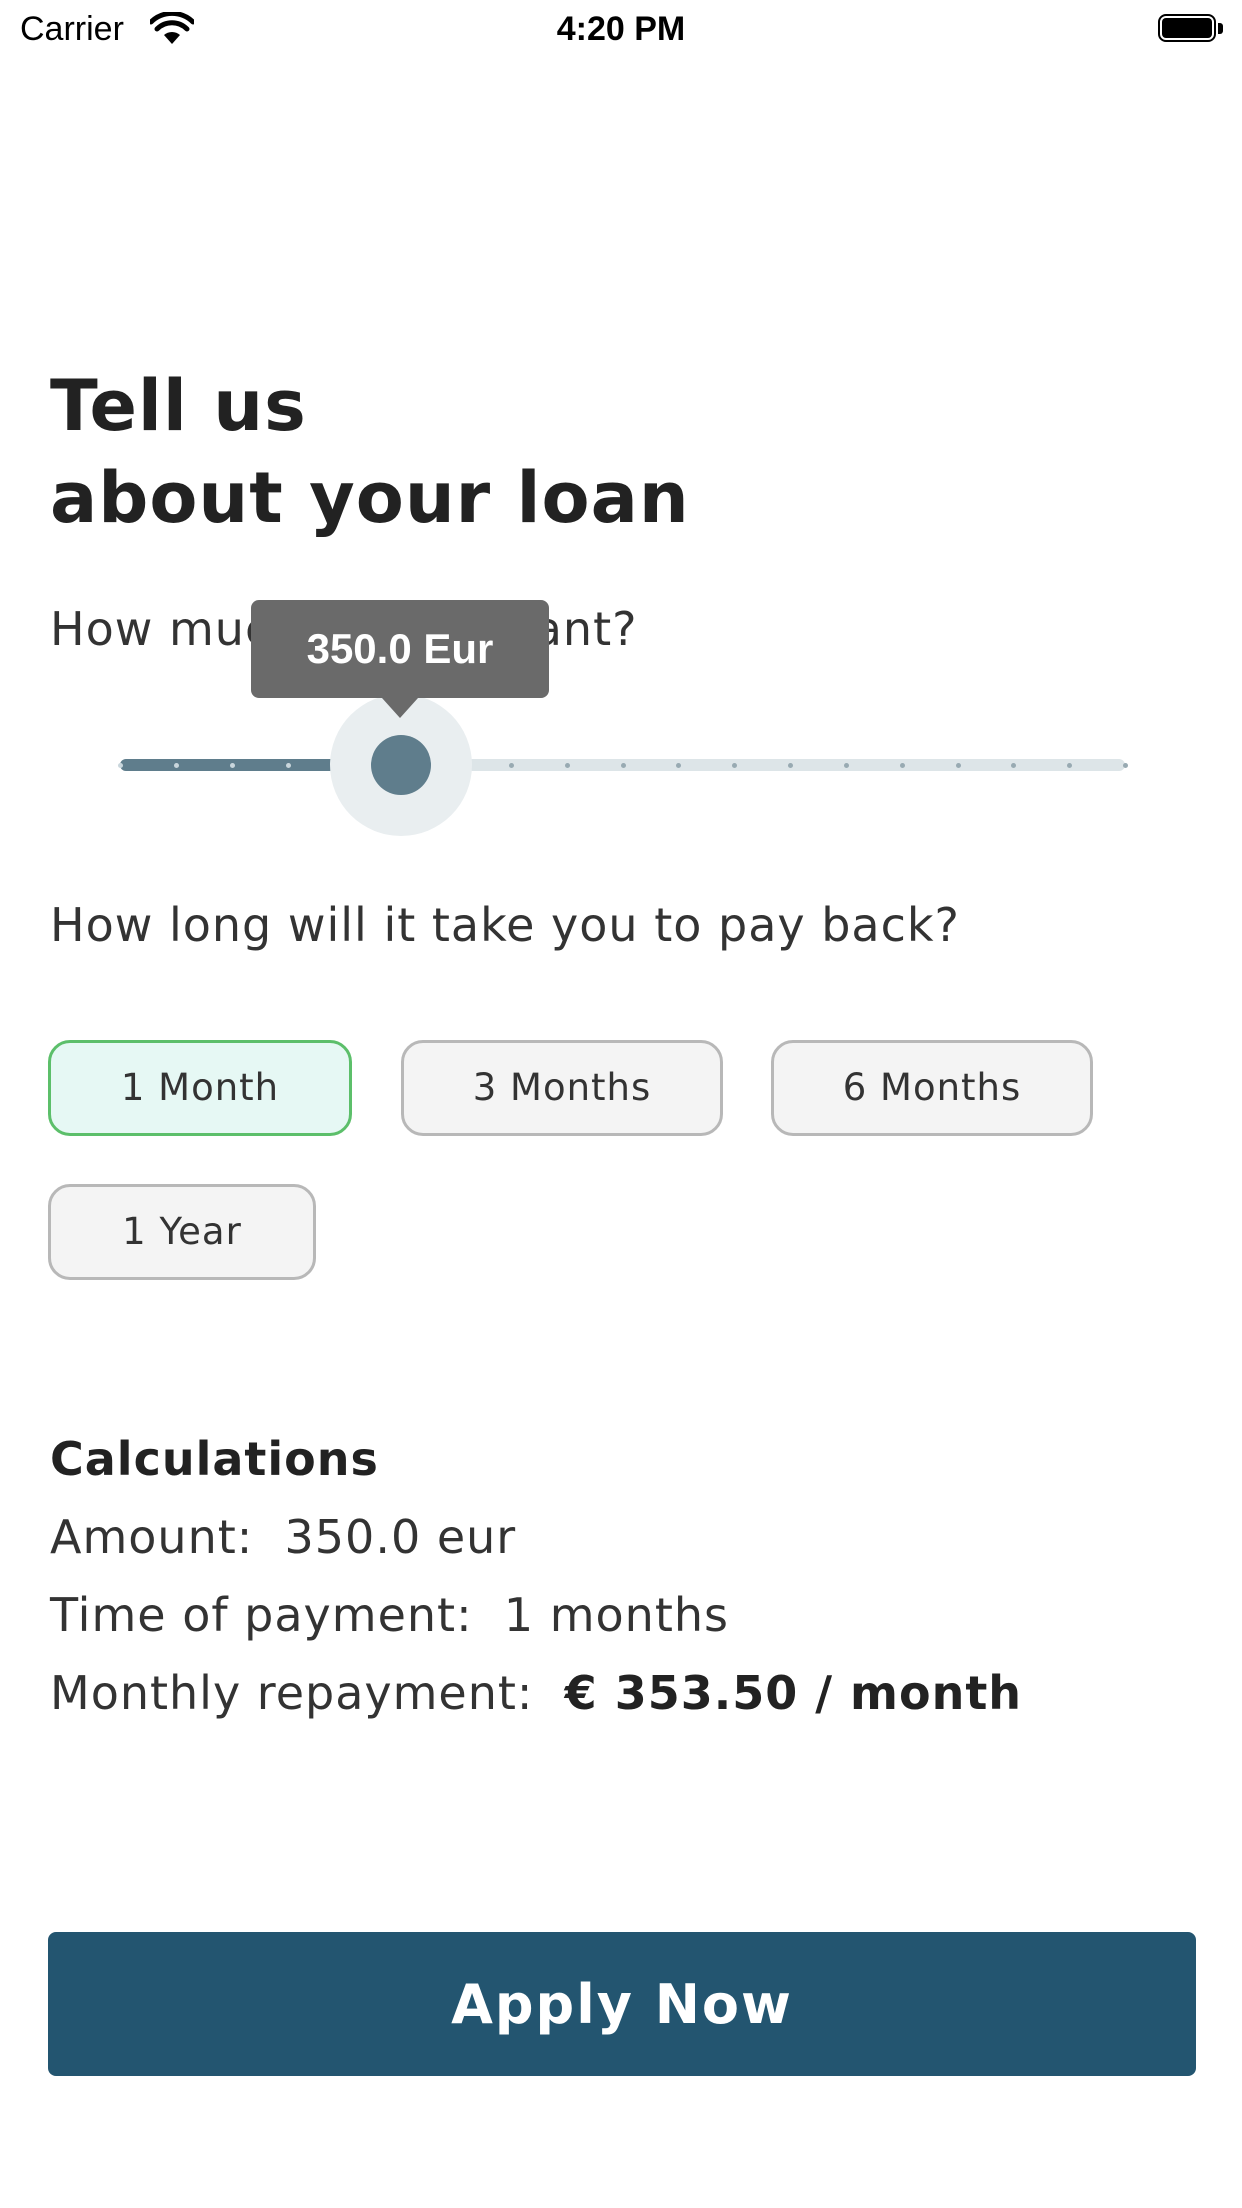 The height and width of the screenshot is (2208, 1242). I want to click on calculations-heading: Calculations, so click(214, 1459).